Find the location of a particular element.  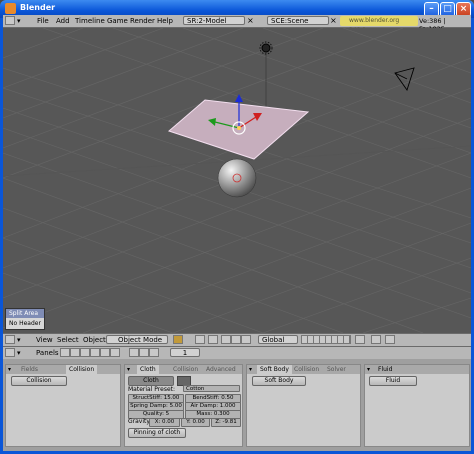

menu-select: Select is located at coordinates (68, 340).